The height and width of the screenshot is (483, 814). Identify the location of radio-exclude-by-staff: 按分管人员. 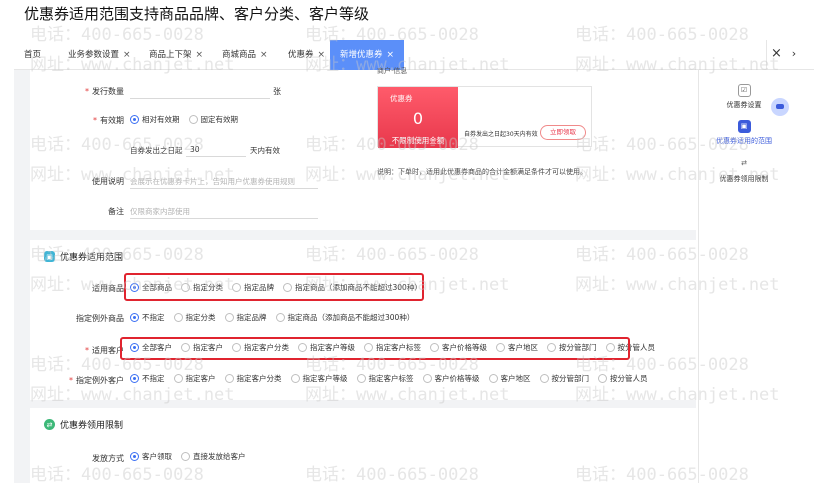
(623, 378).